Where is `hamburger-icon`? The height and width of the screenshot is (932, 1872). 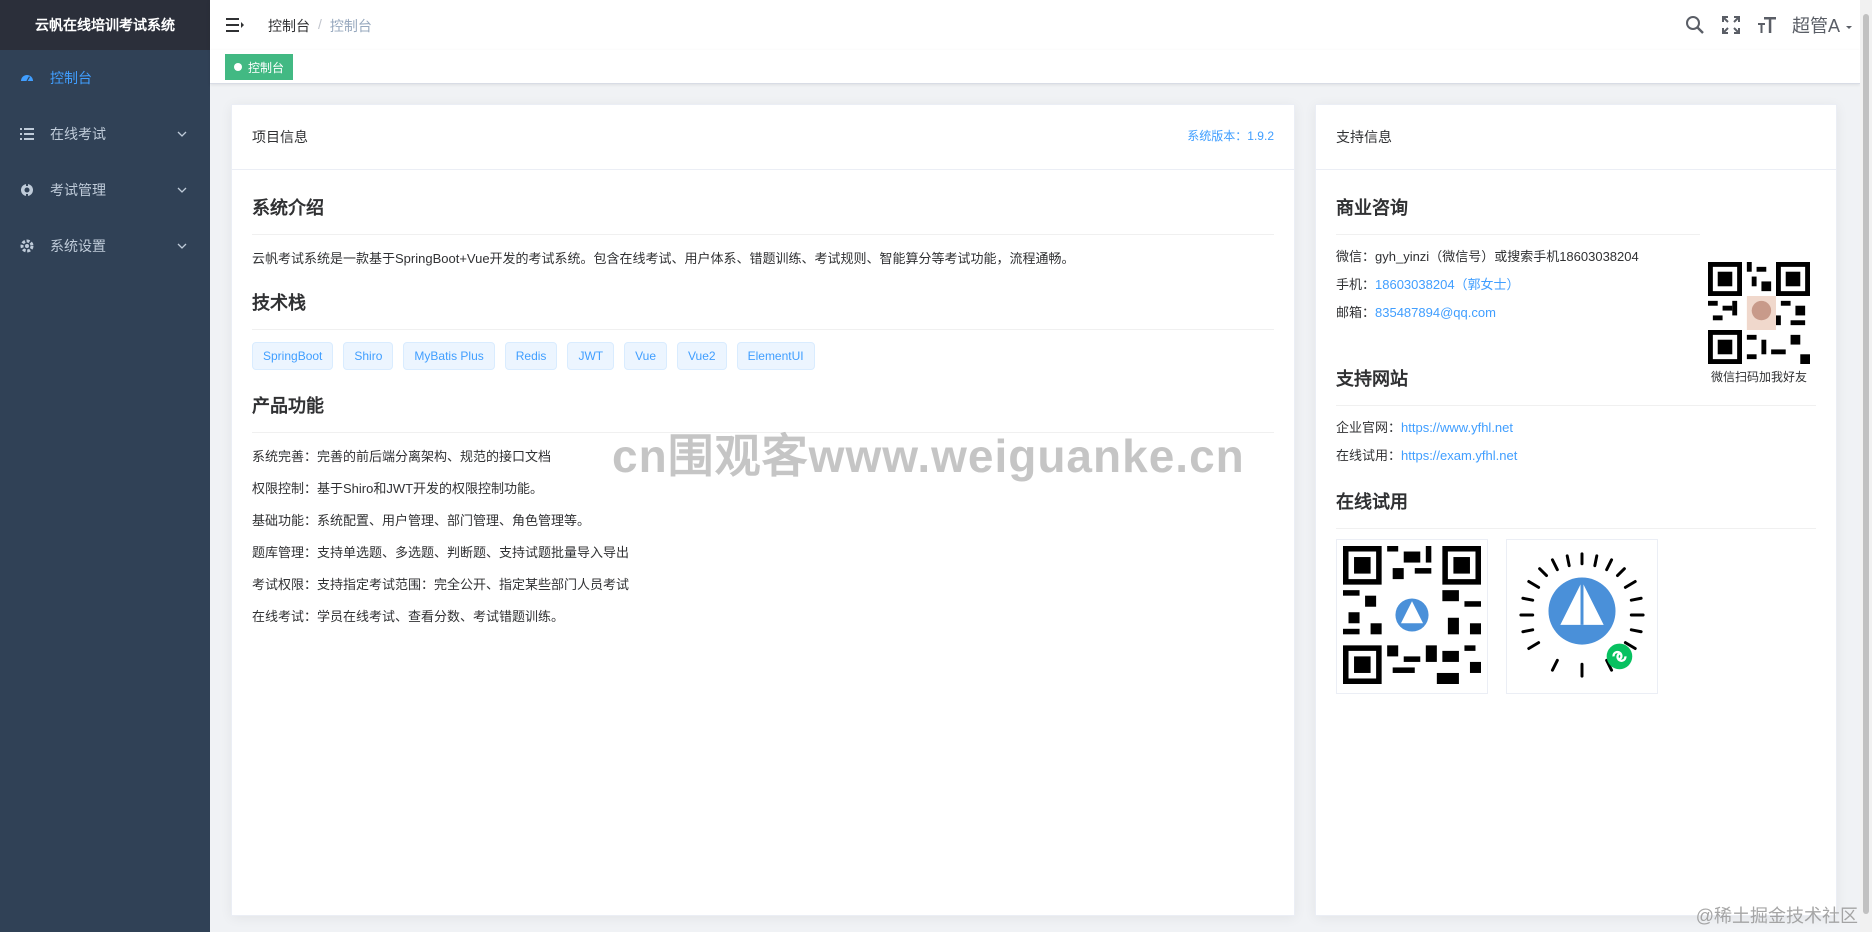
hamburger-icon is located at coordinates (235, 25).